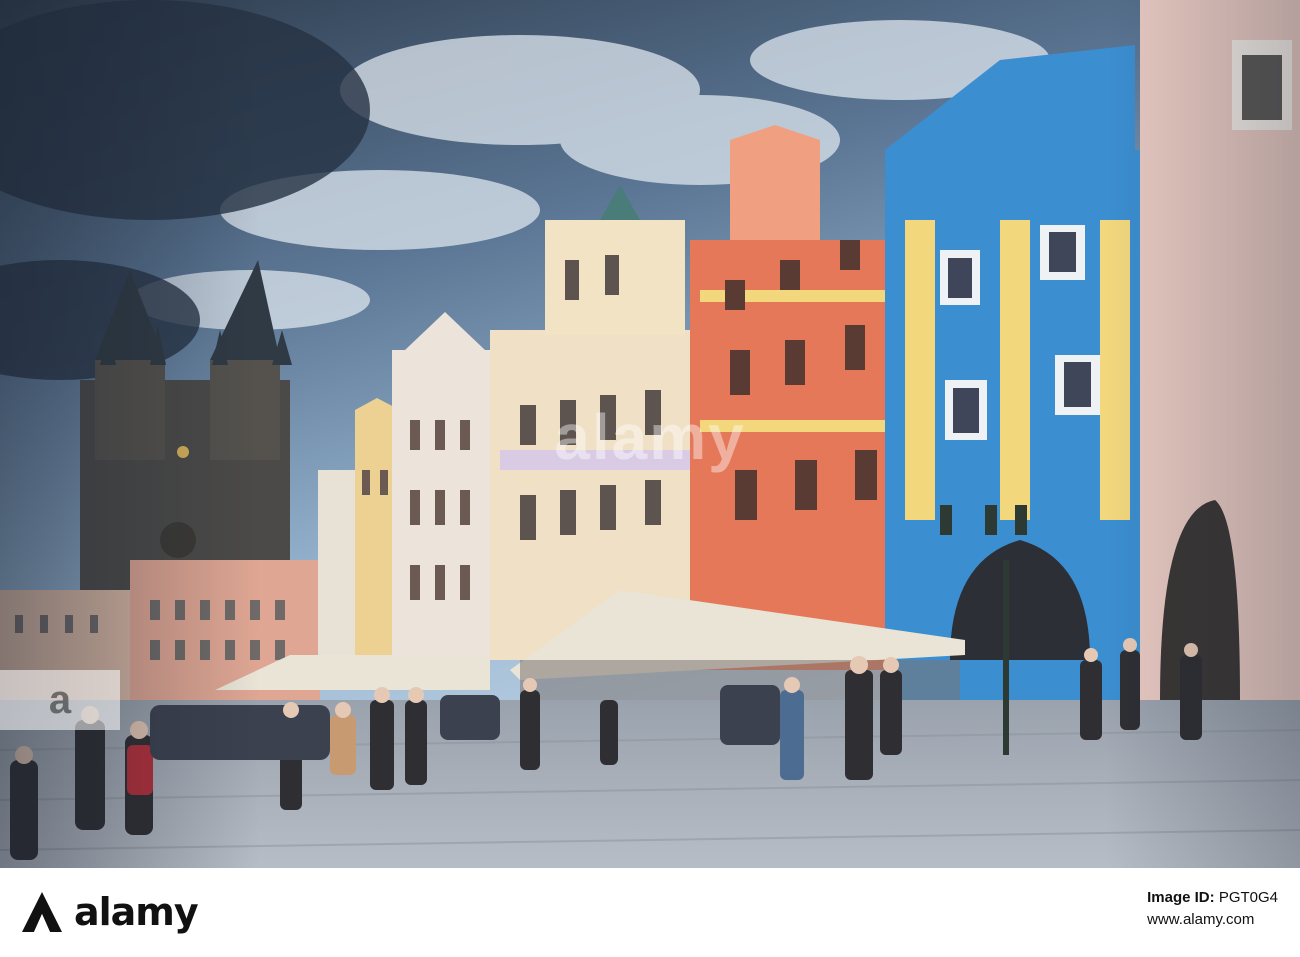  Describe the element at coordinates (42, 912) in the screenshot. I see `alamy-logo-icon` at that location.